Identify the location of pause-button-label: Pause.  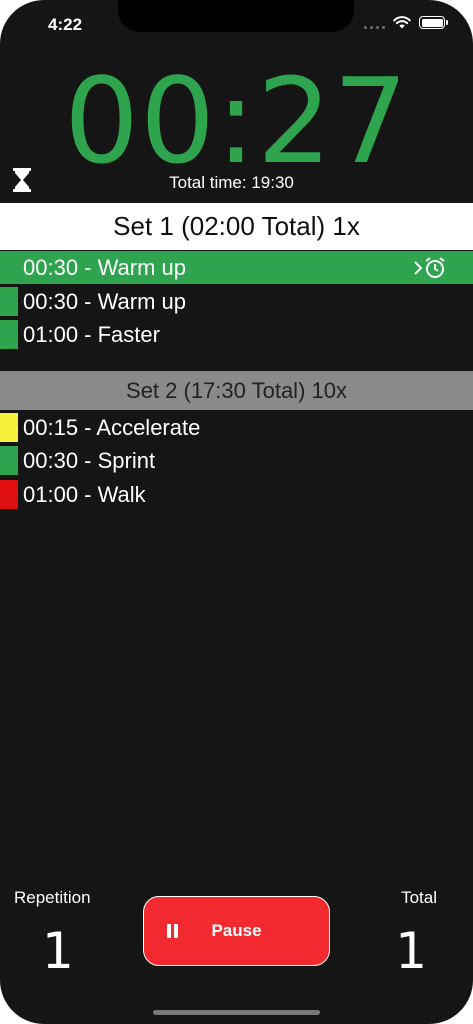
(236, 930).